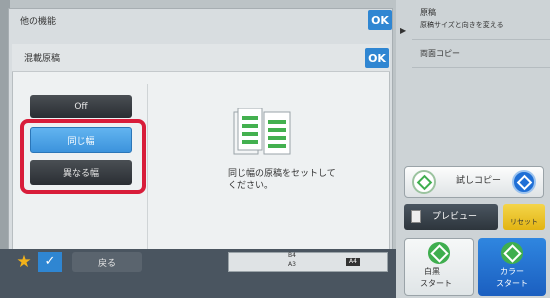 The height and width of the screenshot is (298, 550). I want to click on favorite-star-icon: ★, so click(24, 262).